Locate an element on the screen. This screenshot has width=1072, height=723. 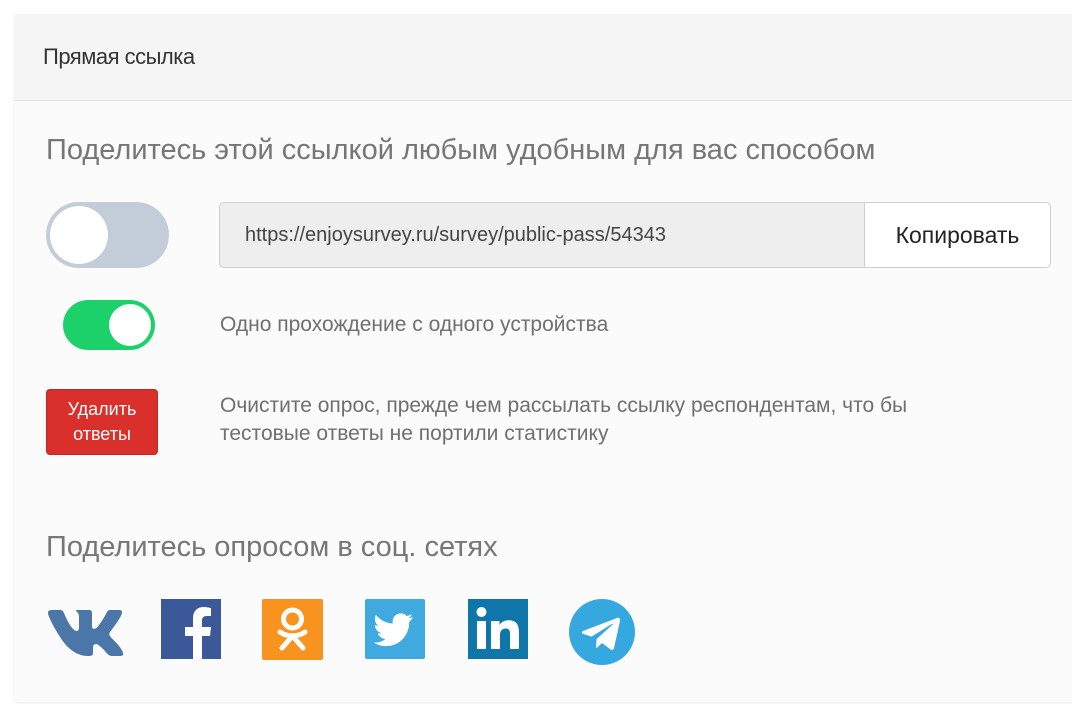
copy-button: Копировать is located at coordinates (957, 235).